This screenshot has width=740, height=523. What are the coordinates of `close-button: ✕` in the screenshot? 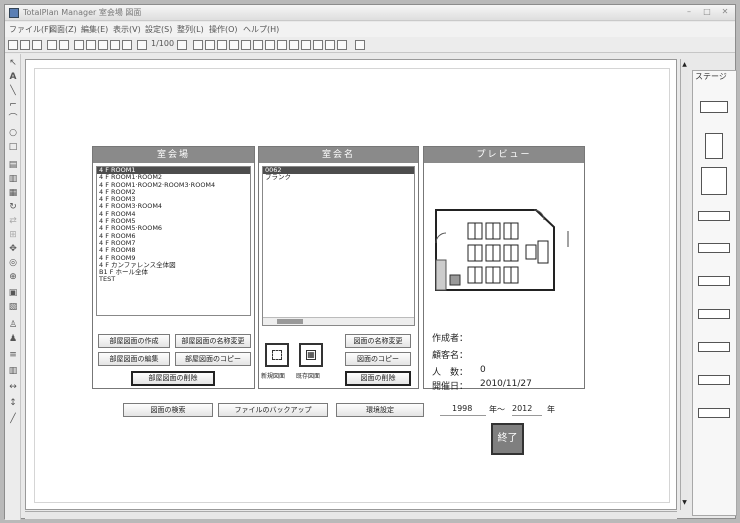 It's located at (725, 12).